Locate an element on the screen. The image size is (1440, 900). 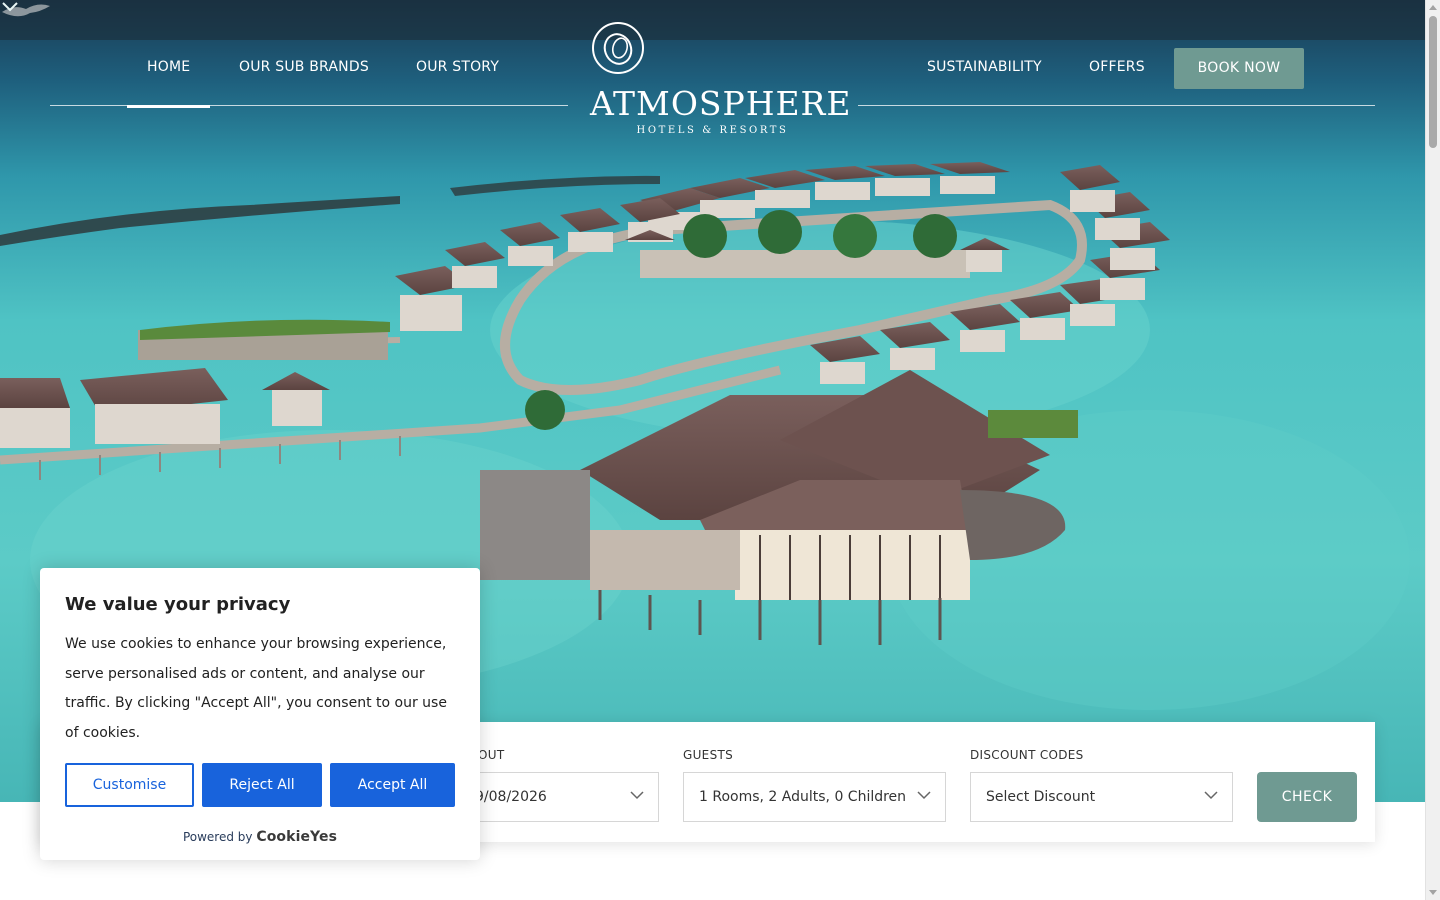
checkout-label: OUT is located at coordinates (491, 755).